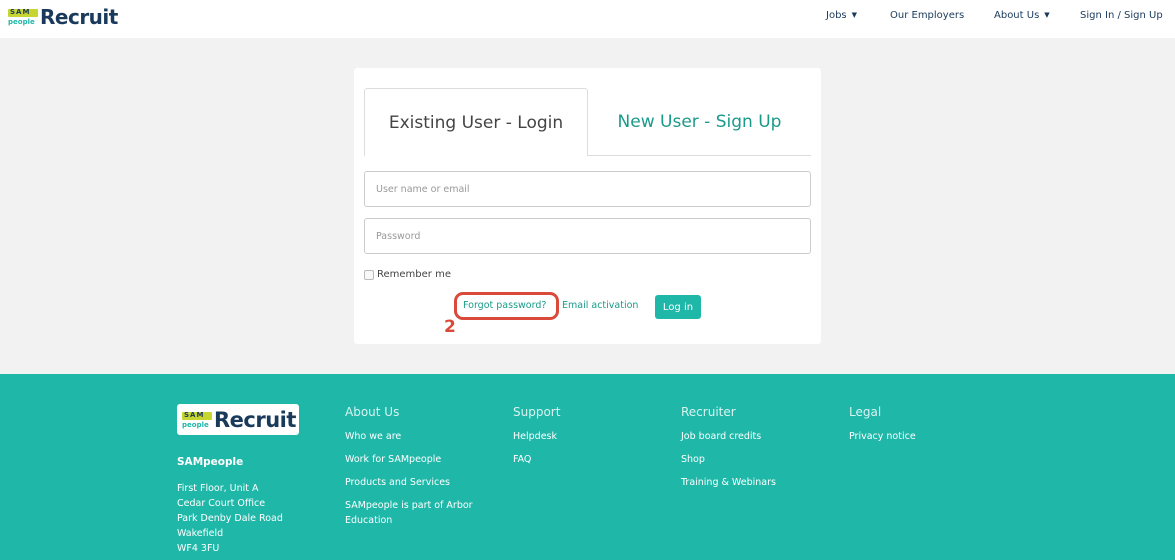  I want to click on footer-col-support: Support Helpdesk FAQ, so click(583, 440).